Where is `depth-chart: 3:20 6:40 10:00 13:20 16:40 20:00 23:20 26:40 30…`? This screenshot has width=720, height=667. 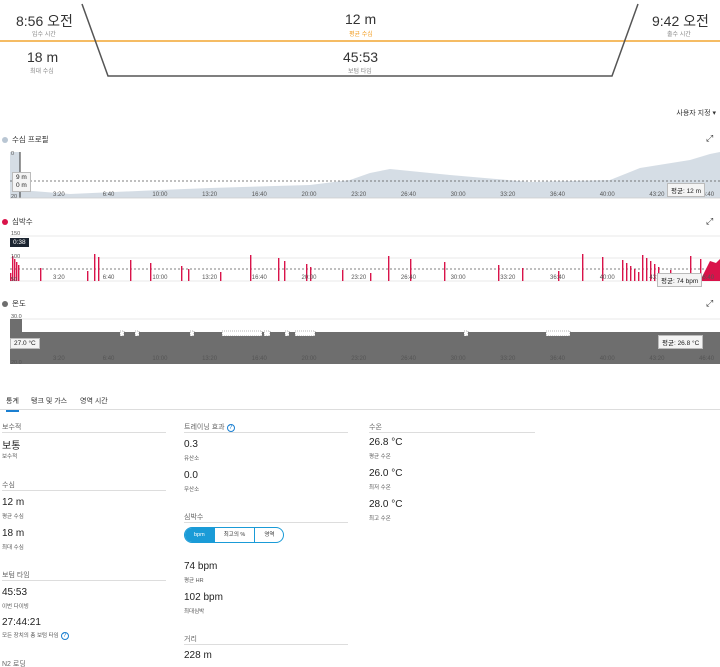 depth-chart: 3:20 6:40 10:00 13:20 16:40 20:00 23:20 26:40 30… is located at coordinates (365, 175).